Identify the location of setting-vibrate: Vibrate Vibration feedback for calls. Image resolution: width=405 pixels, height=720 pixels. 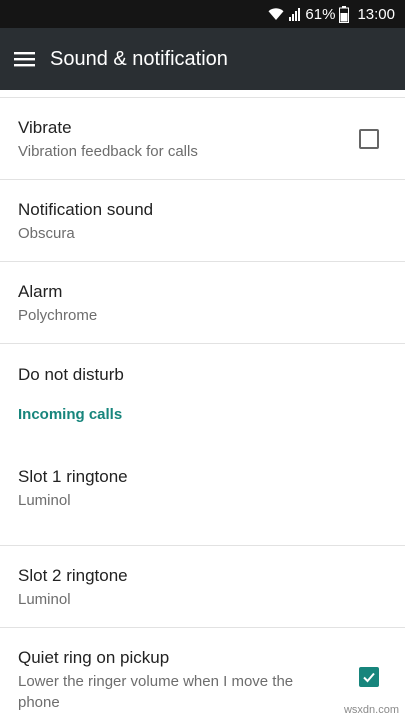
(202, 139).